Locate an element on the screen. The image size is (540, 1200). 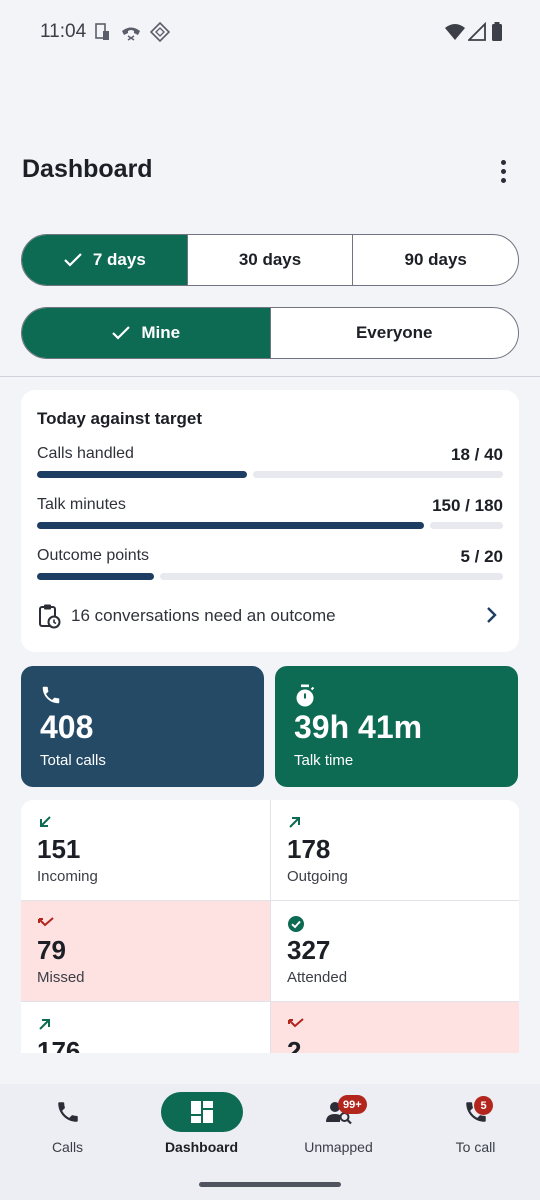
stat-value: 178 is located at coordinates (309, 849).